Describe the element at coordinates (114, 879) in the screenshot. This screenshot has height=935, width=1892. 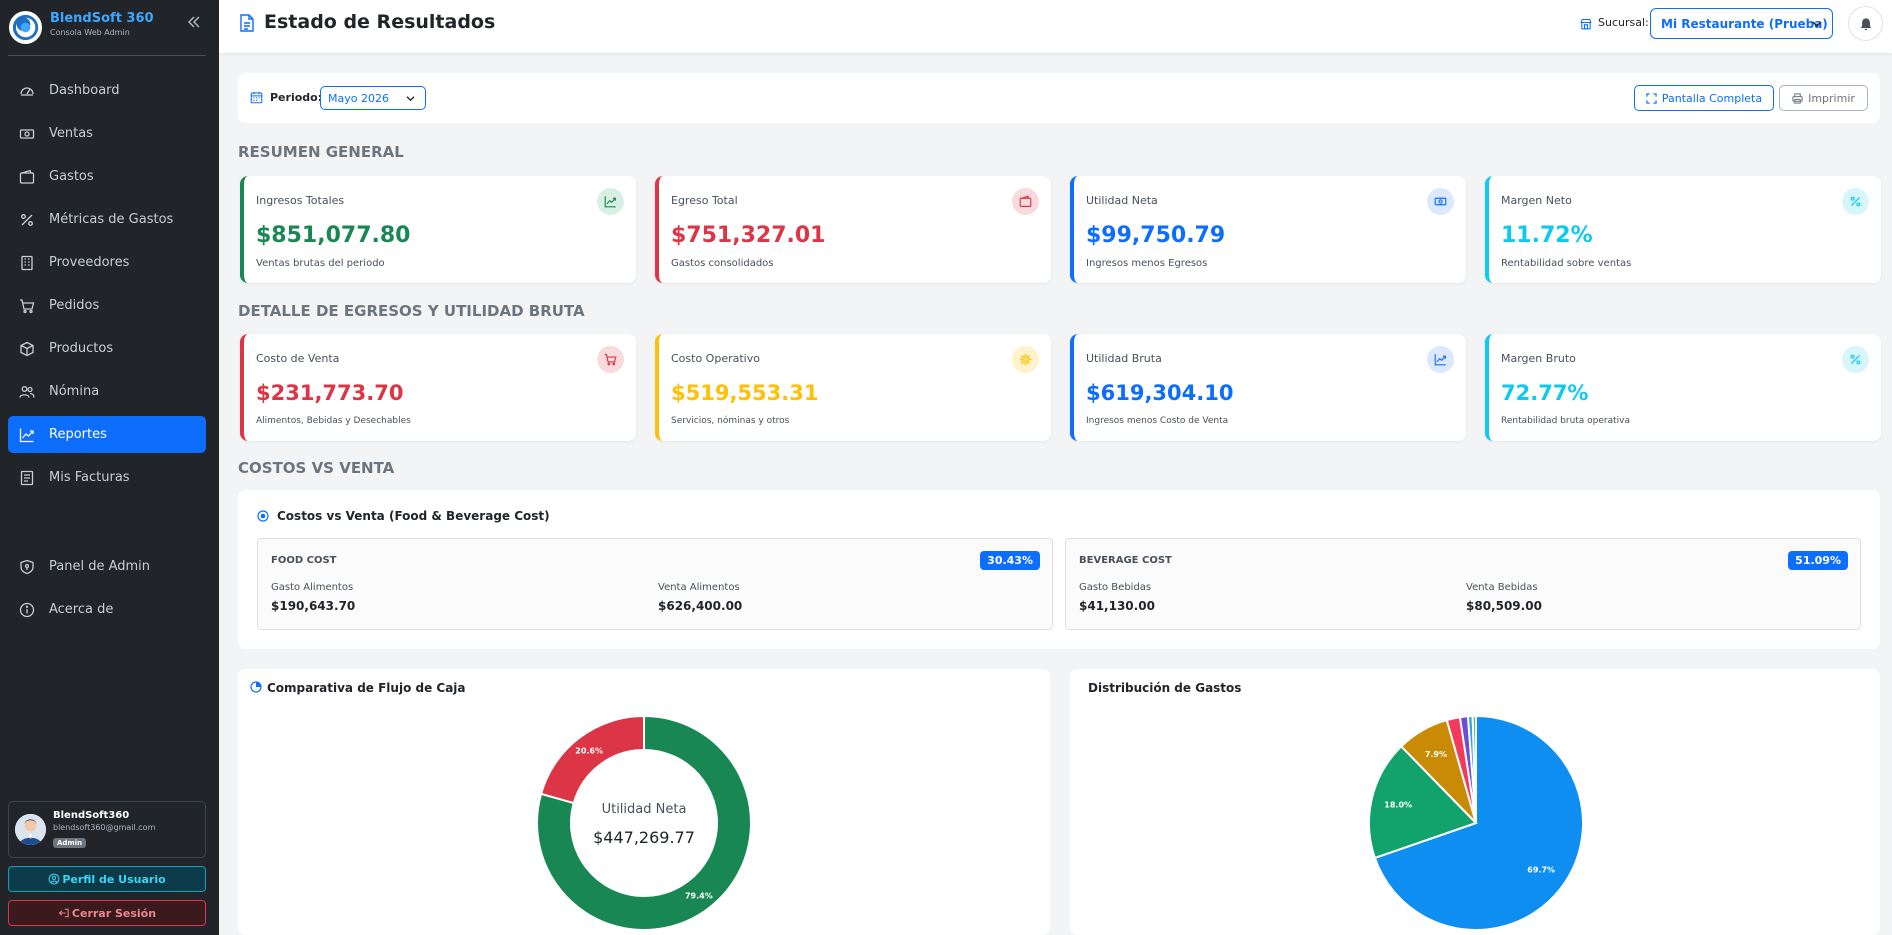
I see `profile-button-label: Perfil de Usuario` at that location.